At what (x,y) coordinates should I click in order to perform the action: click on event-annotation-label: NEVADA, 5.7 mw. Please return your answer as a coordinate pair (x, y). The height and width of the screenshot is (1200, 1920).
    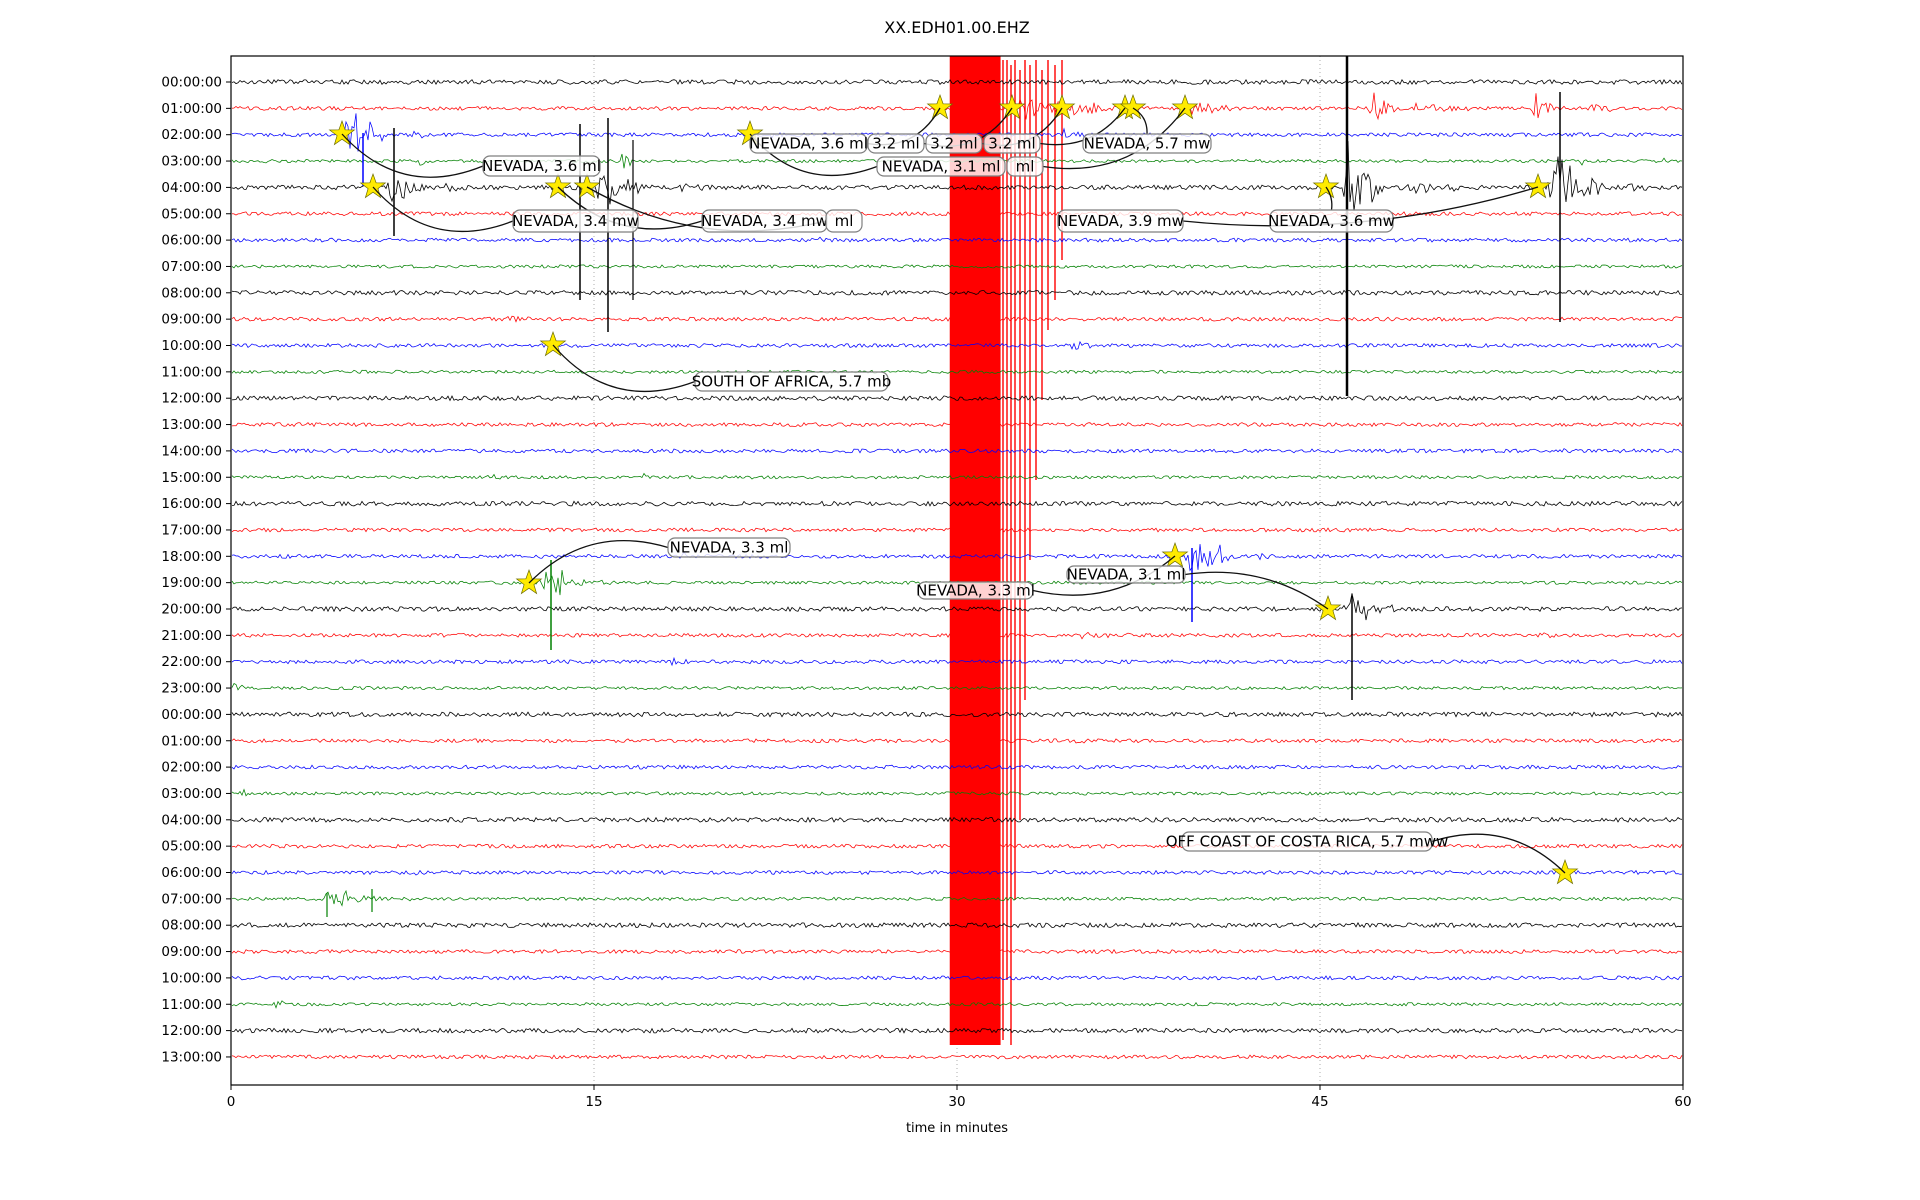
    Looking at the image, I should click on (1147, 144).